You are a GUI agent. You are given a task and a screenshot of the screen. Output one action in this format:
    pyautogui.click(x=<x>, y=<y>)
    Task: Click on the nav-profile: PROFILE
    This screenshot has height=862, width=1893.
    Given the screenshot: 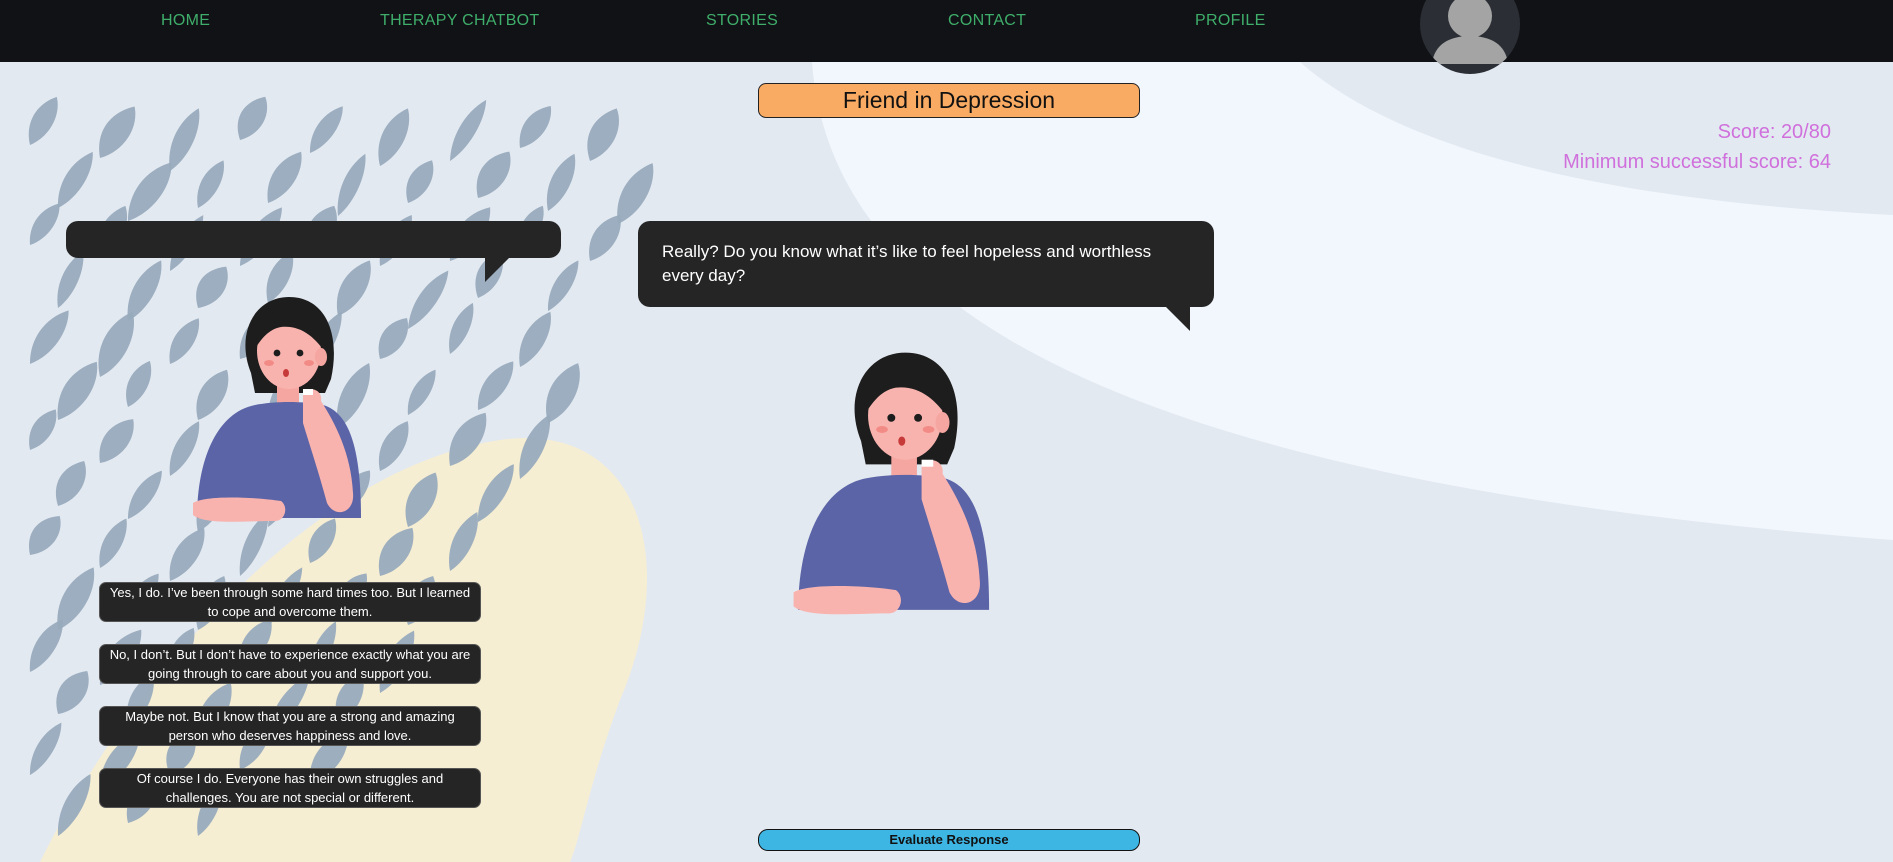 What is the action you would take?
    pyautogui.click(x=1230, y=21)
    